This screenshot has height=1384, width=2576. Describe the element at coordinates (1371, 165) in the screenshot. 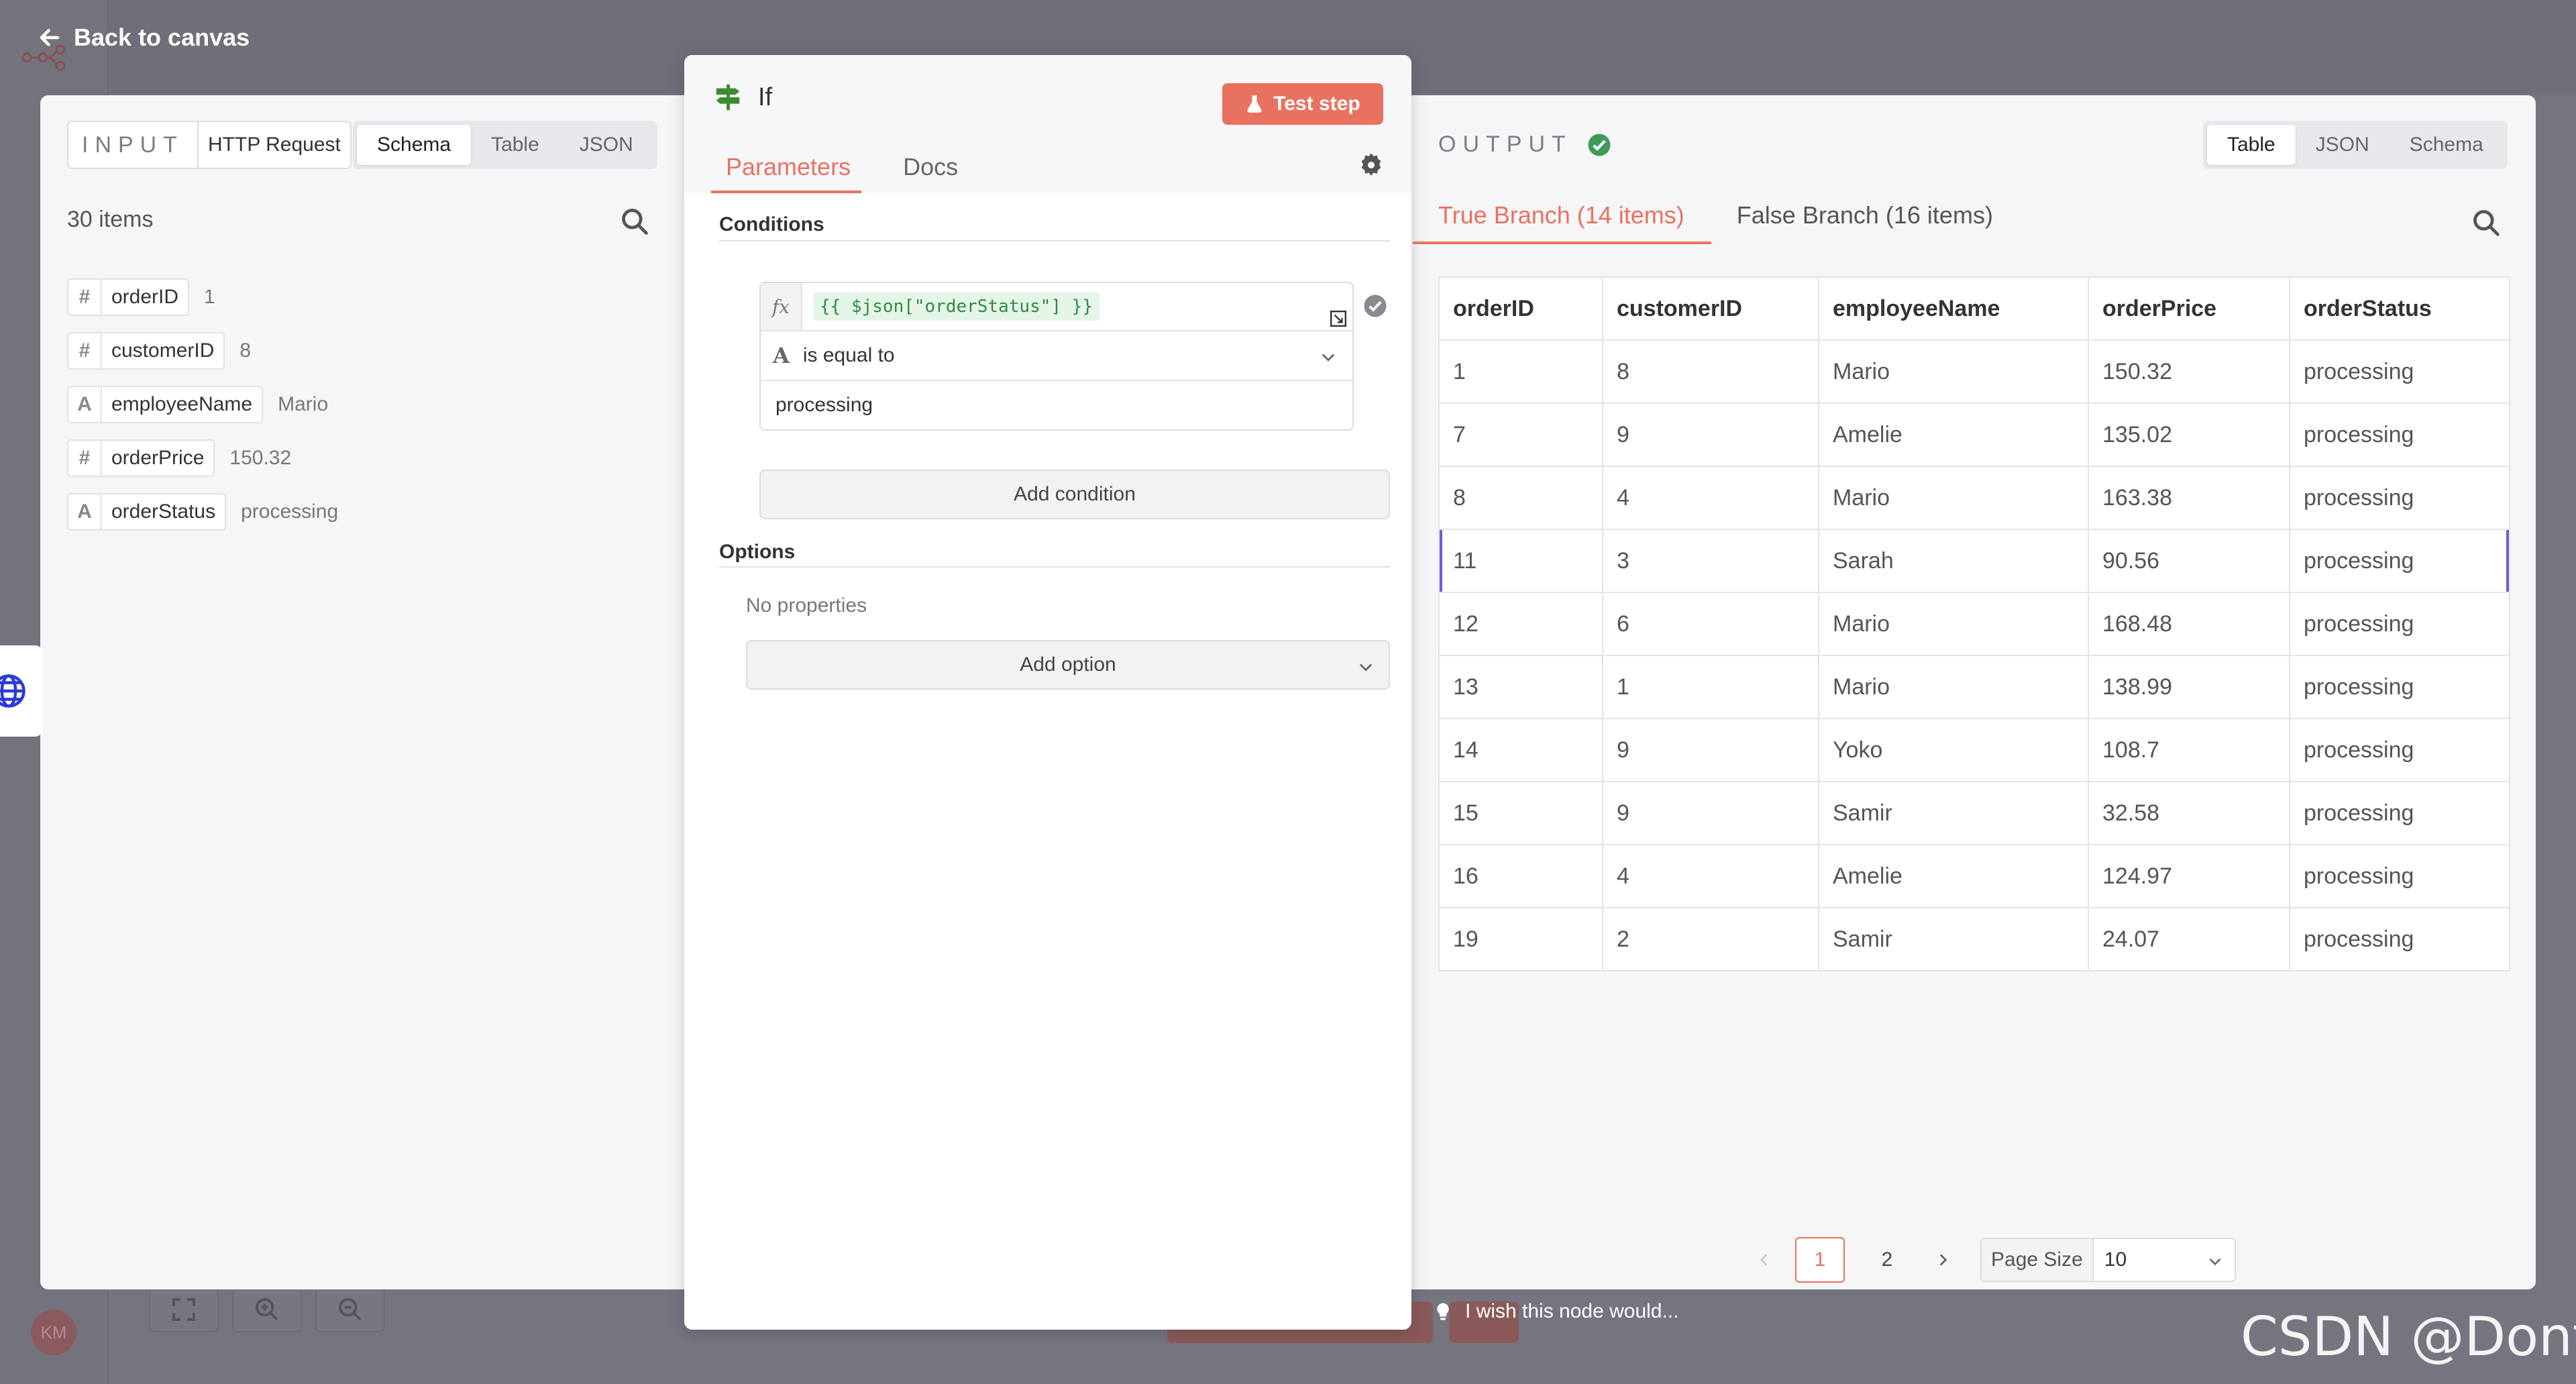

I see `gear-icon` at that location.